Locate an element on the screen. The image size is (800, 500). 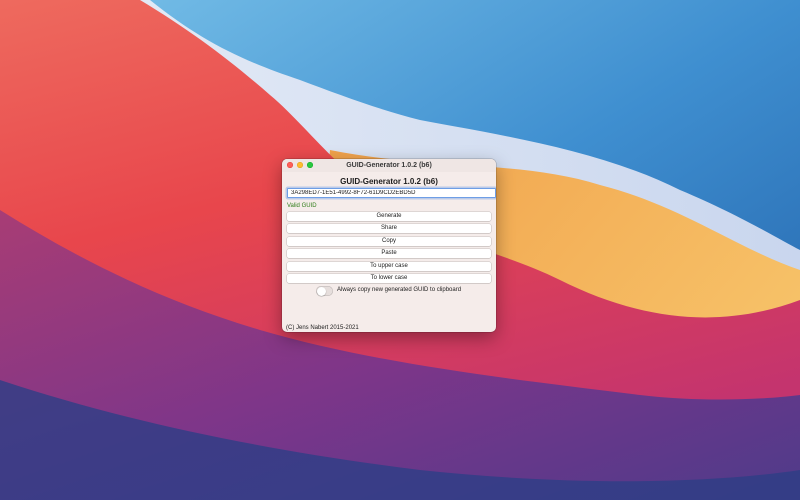
validation-status: Valid GUID is located at coordinates (302, 206).